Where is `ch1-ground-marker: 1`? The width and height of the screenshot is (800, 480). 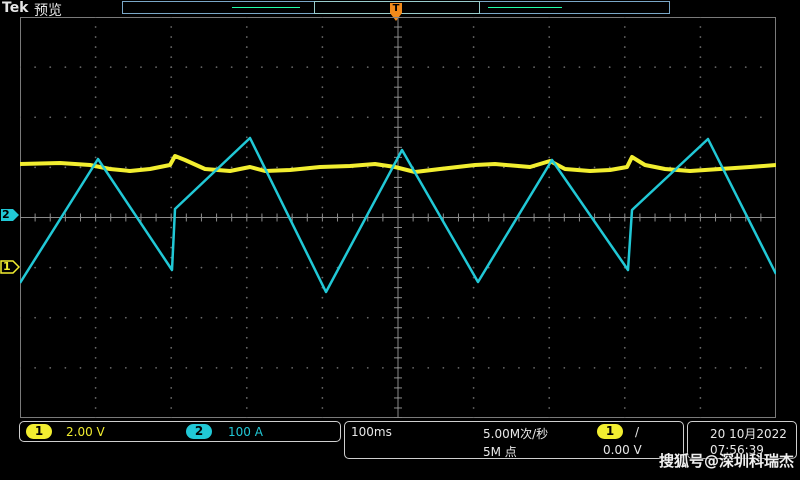
ch1-ground-marker: 1 is located at coordinates (10, 267).